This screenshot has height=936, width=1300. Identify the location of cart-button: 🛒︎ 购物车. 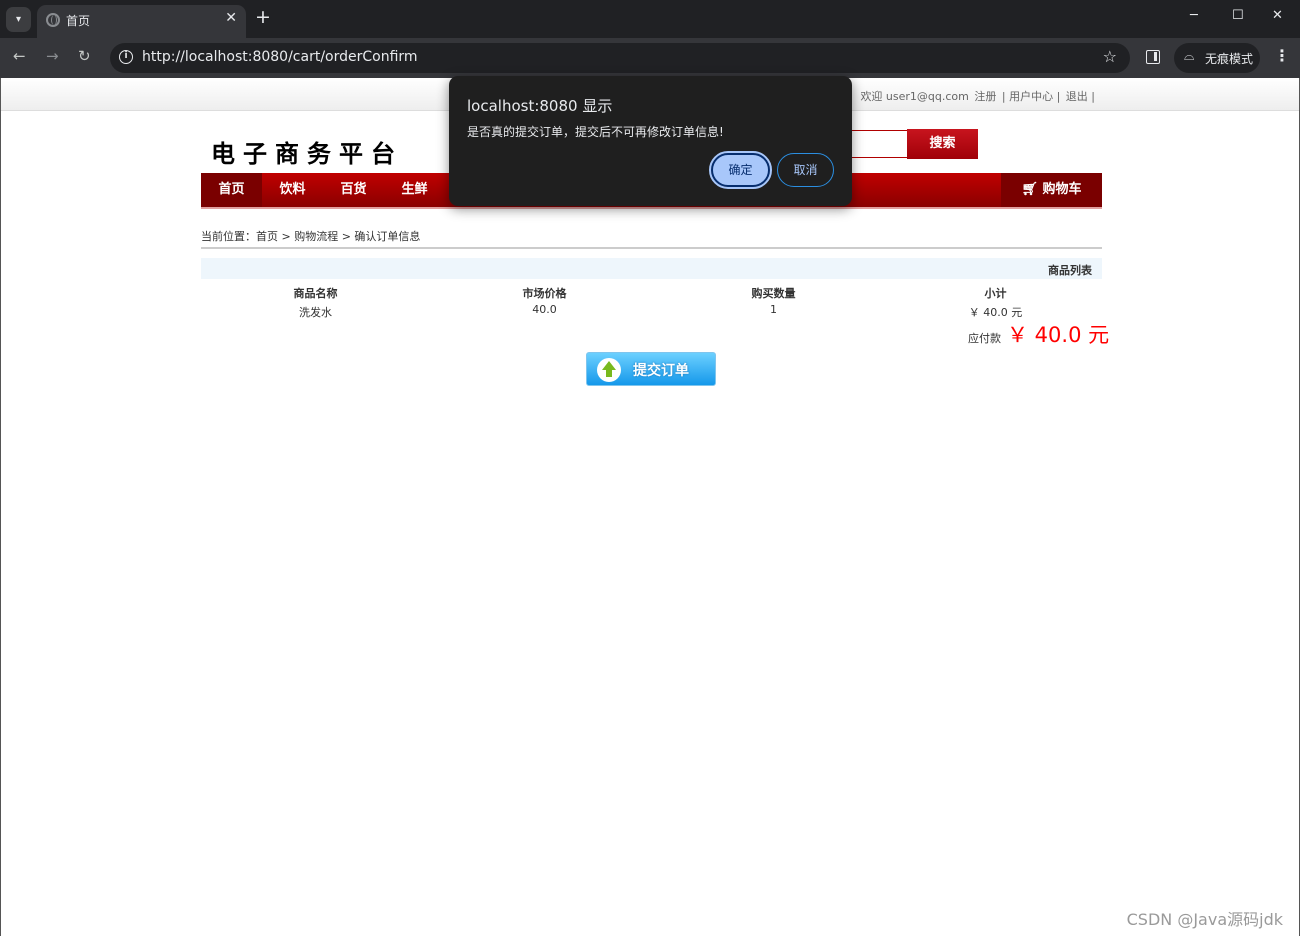
(1051, 190).